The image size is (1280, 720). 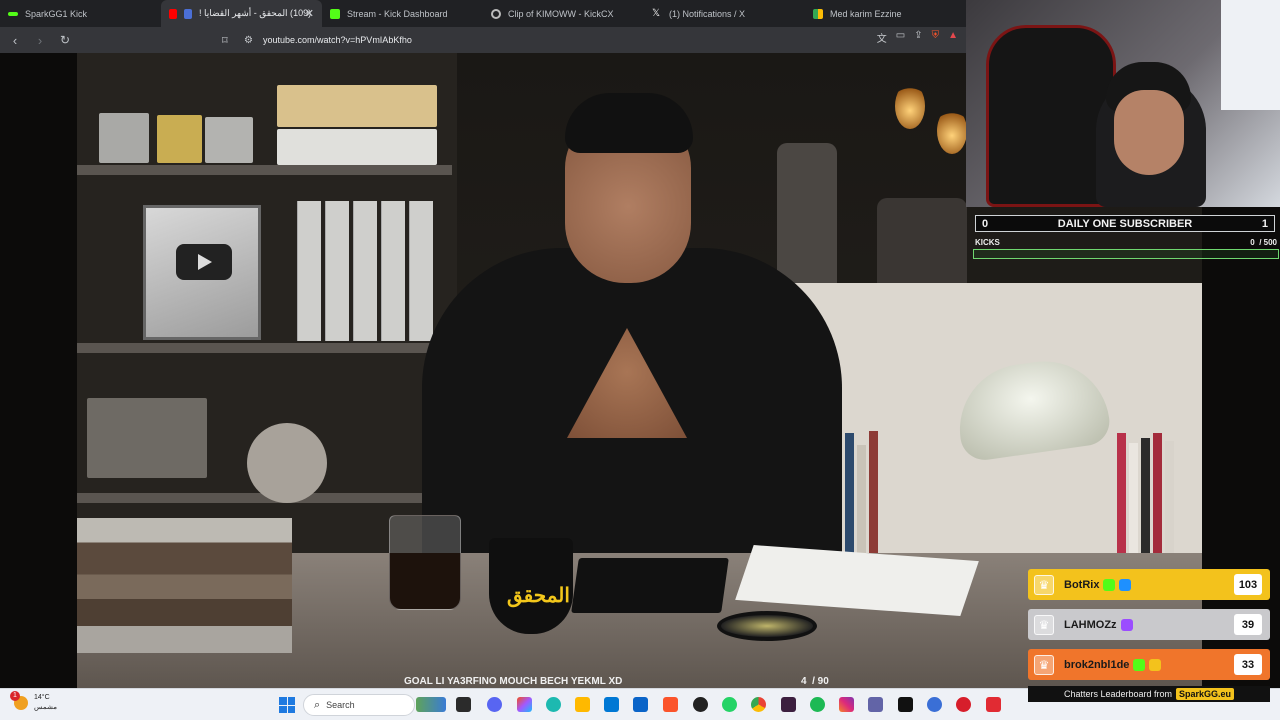 What do you see at coordinates (815, 681) in the screenshot?
I see `custom-goal-count: 4 / 90` at bounding box center [815, 681].